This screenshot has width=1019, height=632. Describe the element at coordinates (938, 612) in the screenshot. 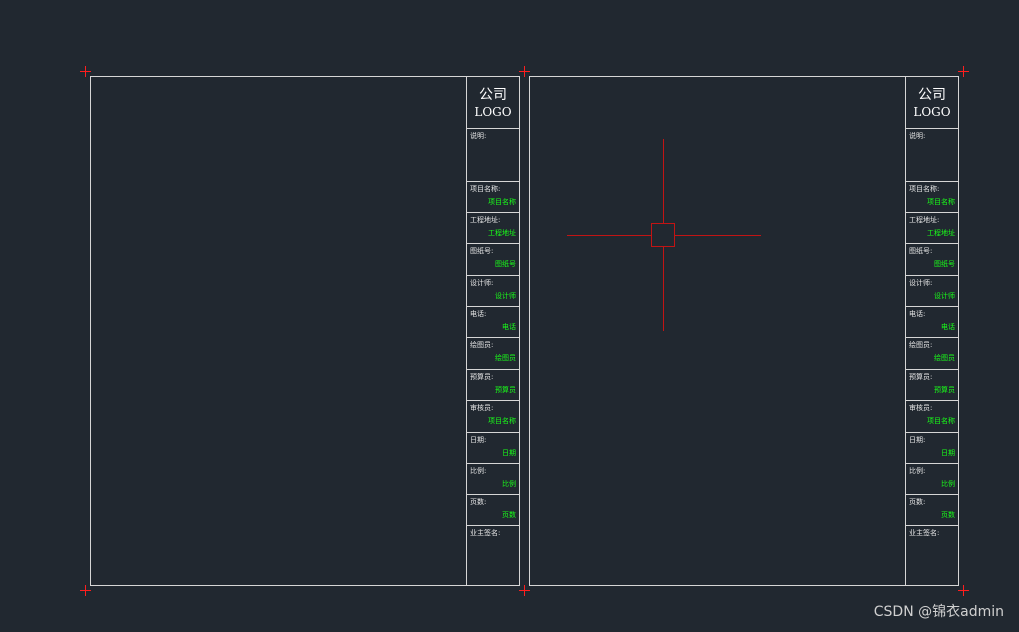

I see `watermark: CSDN @锦衣admin` at that location.